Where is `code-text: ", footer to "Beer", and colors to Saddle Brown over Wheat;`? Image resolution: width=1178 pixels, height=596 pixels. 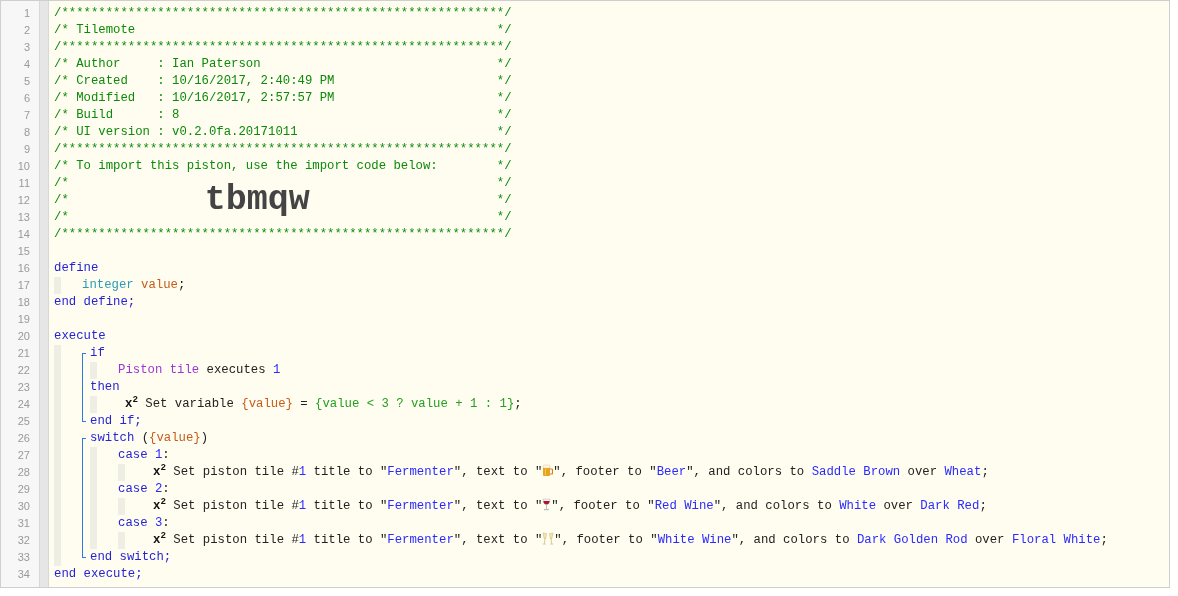 code-text: ", footer to "Beer", and colors to Saddle Brown over Wheat; is located at coordinates (771, 472).